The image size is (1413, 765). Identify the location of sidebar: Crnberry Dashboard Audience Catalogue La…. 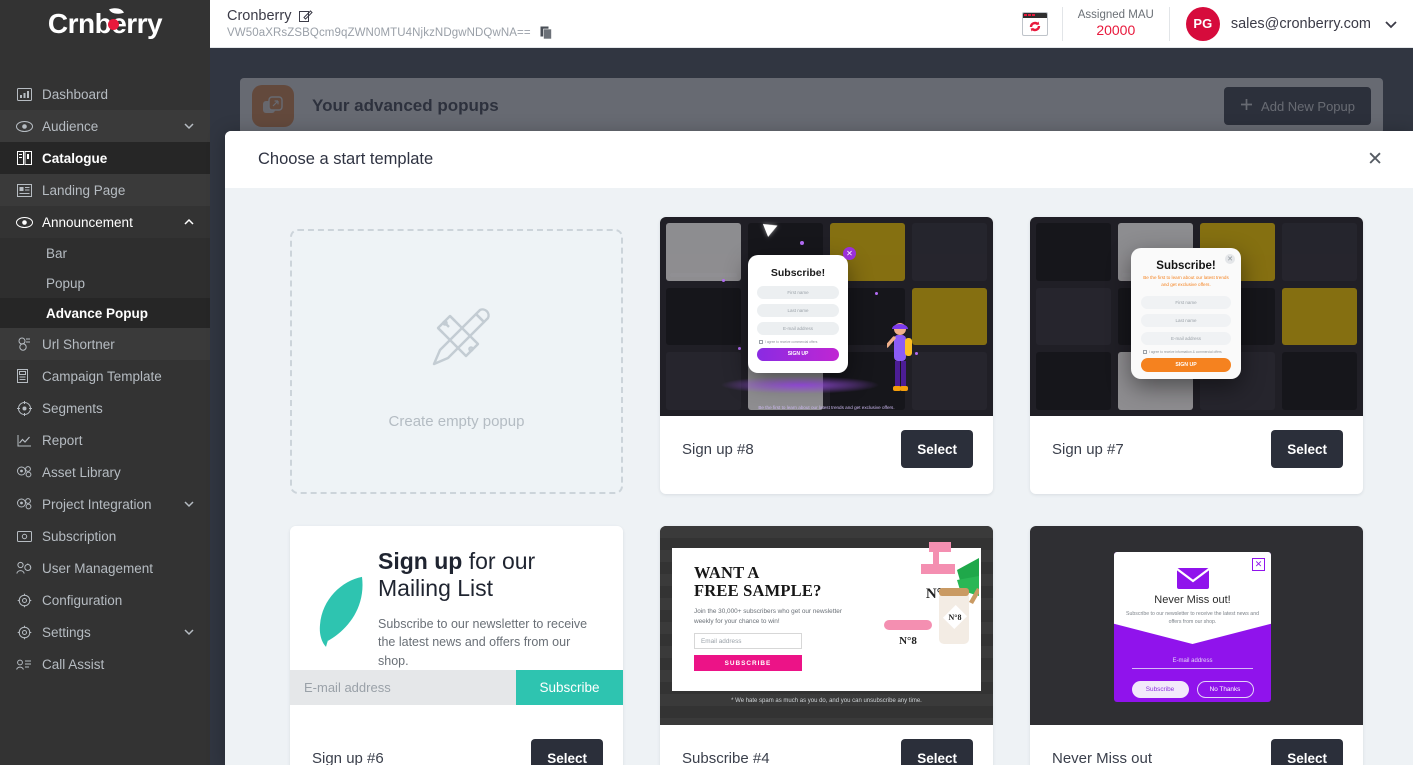
(105, 382).